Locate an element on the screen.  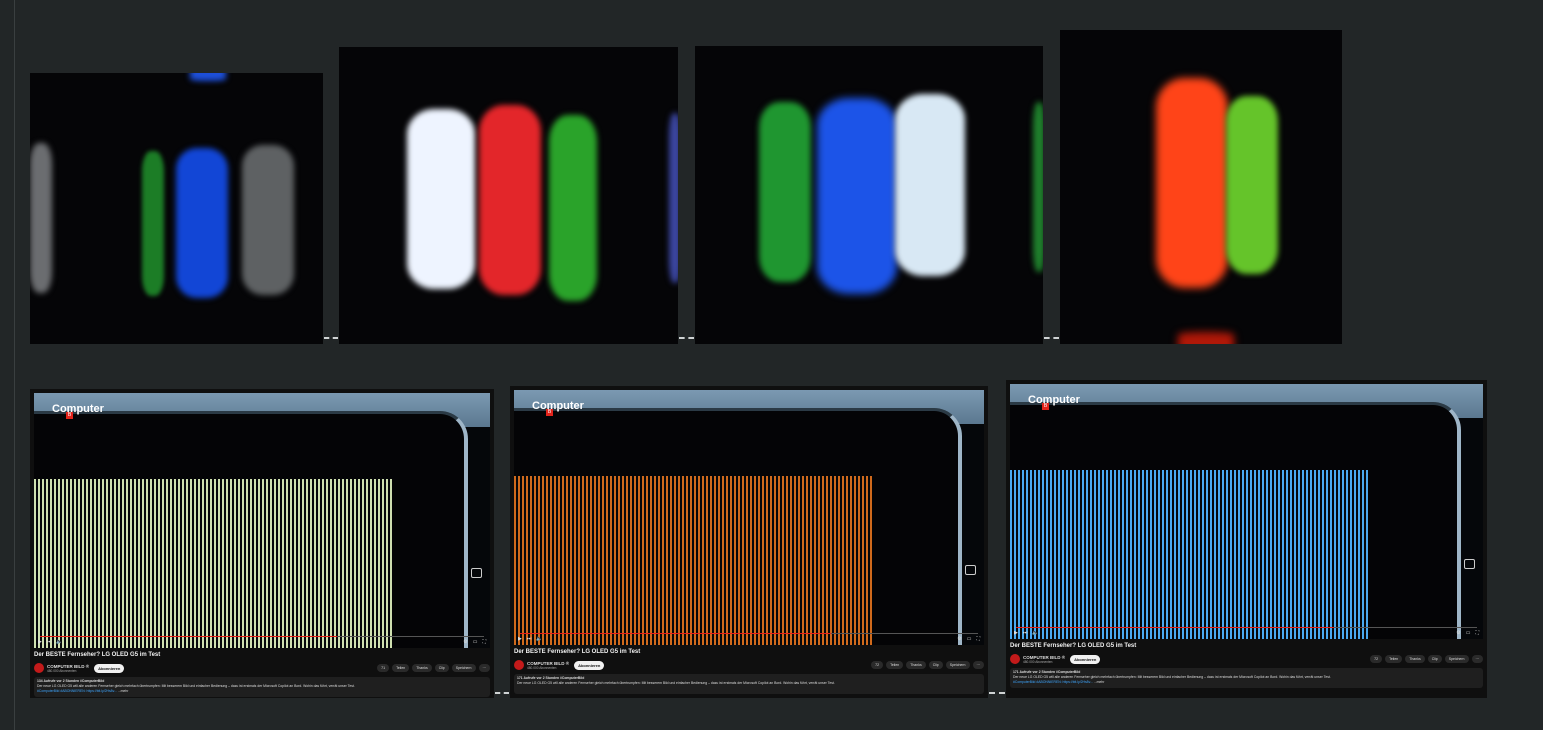
action-buttons: 71 Teilen Thanks Clip Speichern ⋯ is located at coordinates (433, 668).